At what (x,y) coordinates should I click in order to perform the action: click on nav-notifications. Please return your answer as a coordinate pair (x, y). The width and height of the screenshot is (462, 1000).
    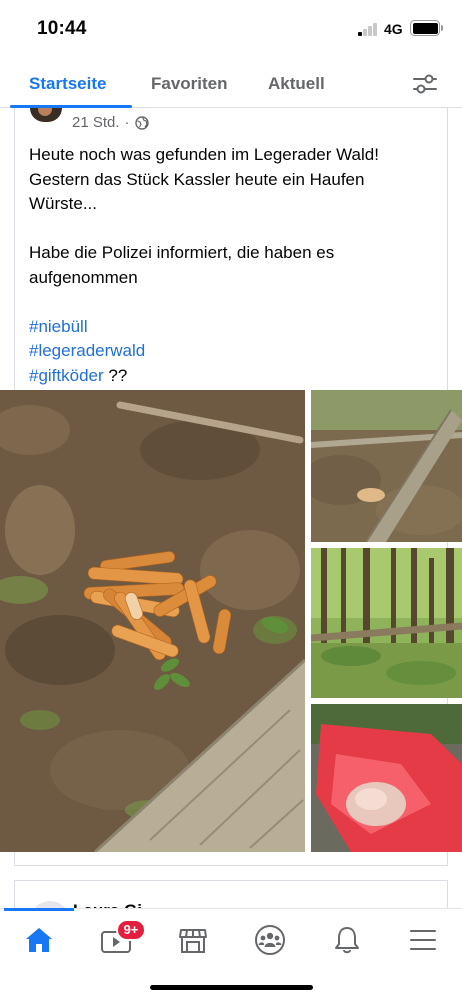
    Looking at the image, I should click on (347, 940).